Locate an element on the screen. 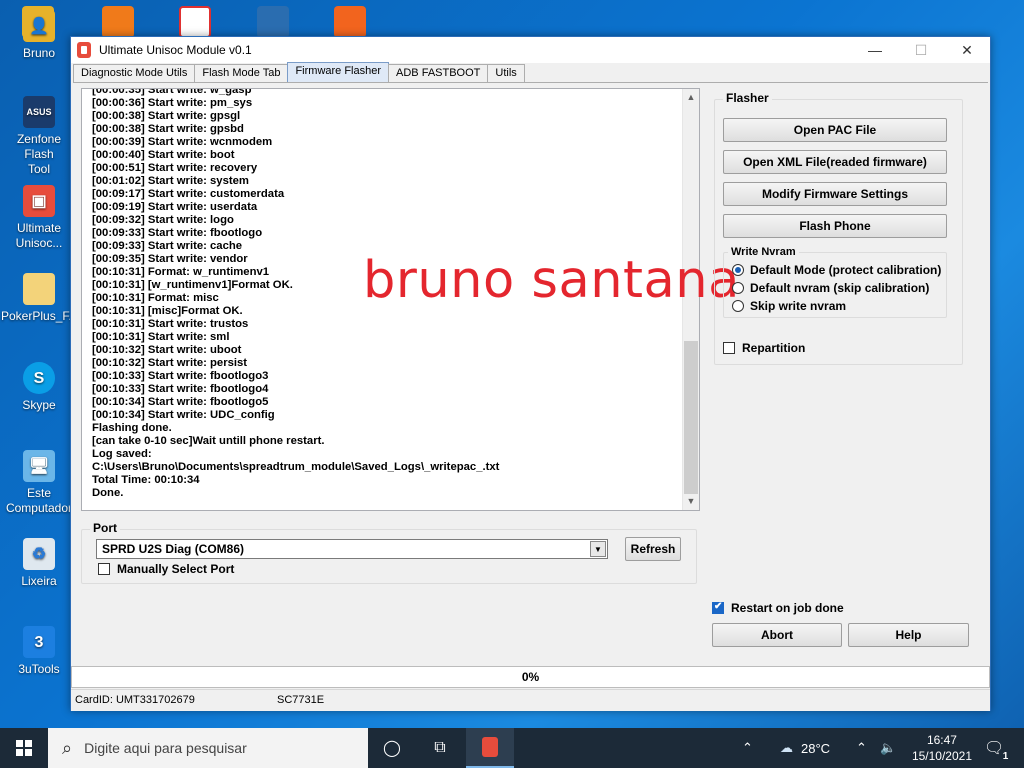 This screenshot has height=768, width=1024. desktop-icon-zenfone-flash-tool: ASUS Zenfone Flash Tool is located at coordinates (39, 136).